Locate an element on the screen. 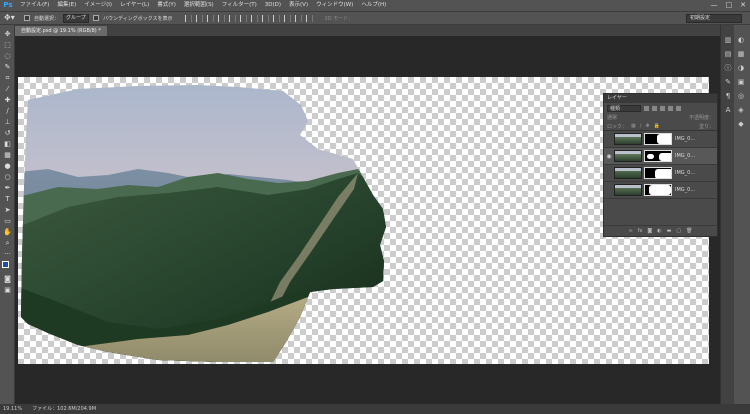 Image resolution: width=750 pixels, height=414 pixels. move-tool-icon: ✥ is located at coordinates (7, 34).